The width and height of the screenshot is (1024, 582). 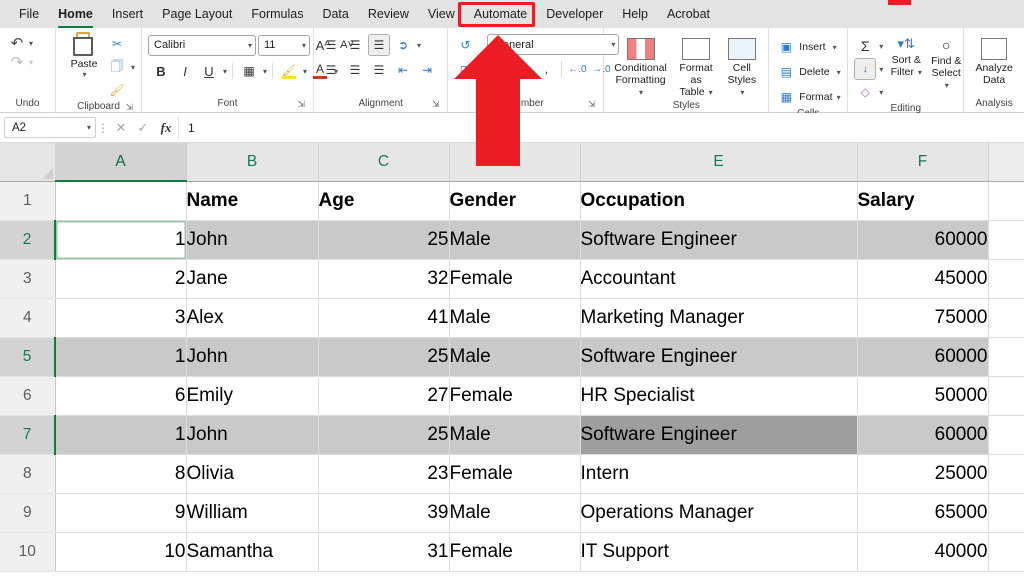 What do you see at coordinates (719, 357) in the screenshot?
I see `cell-E5: Software Engineer` at bounding box center [719, 357].